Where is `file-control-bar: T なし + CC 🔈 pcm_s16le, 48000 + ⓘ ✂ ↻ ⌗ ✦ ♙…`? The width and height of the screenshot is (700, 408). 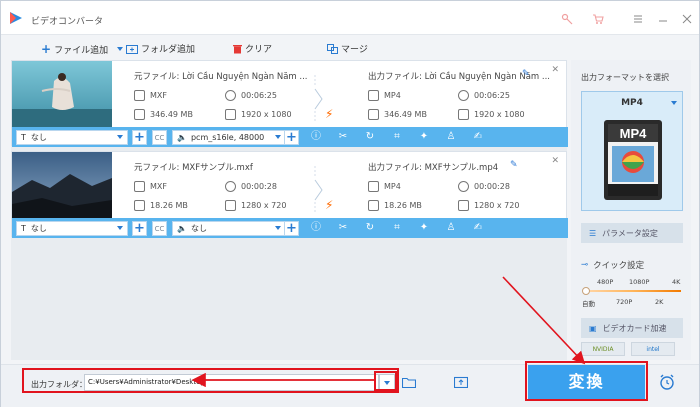
file-control-bar: T なし + CC 🔈 pcm_s16le, 48000 + ⓘ ✂ ↻ ⌗ ✦ ♙… is located at coordinates (290, 137).